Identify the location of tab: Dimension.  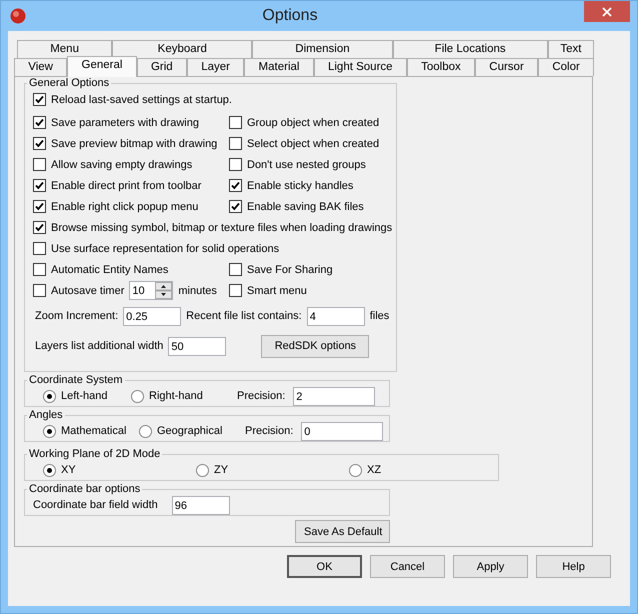
(322, 49).